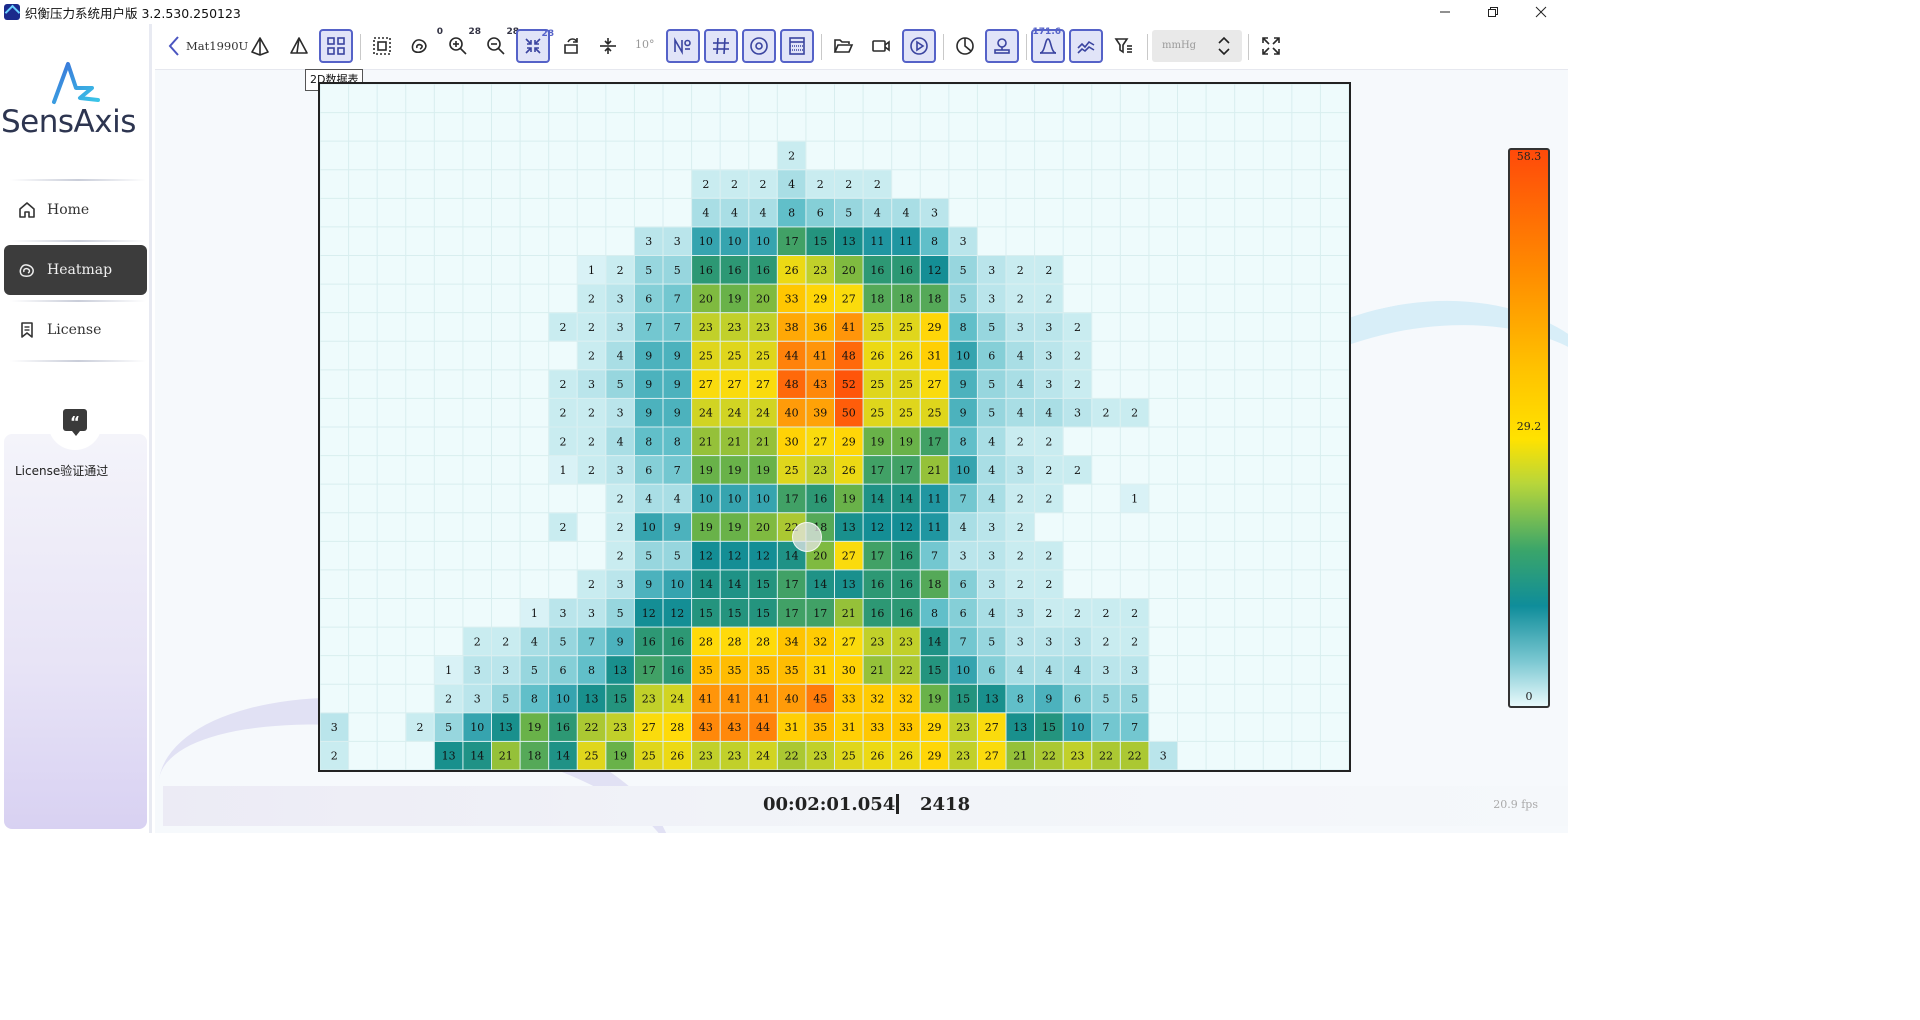 The width and height of the screenshot is (1920, 1020). Describe the element at coordinates (68, 210) in the screenshot. I see `sidebar-item-label: Home` at that location.